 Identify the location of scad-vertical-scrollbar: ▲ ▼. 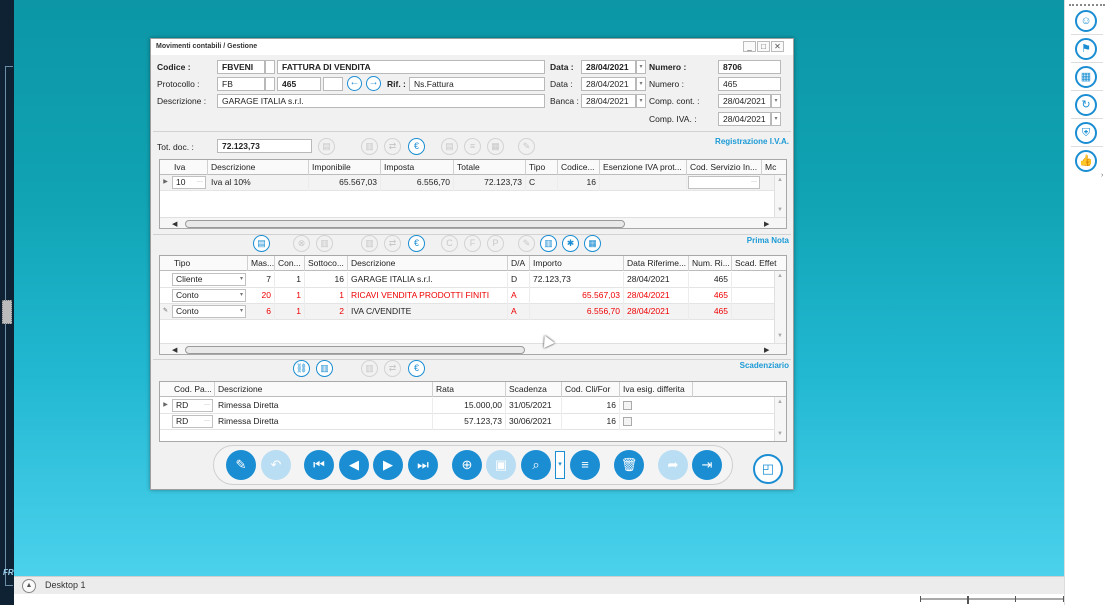
(780, 419).